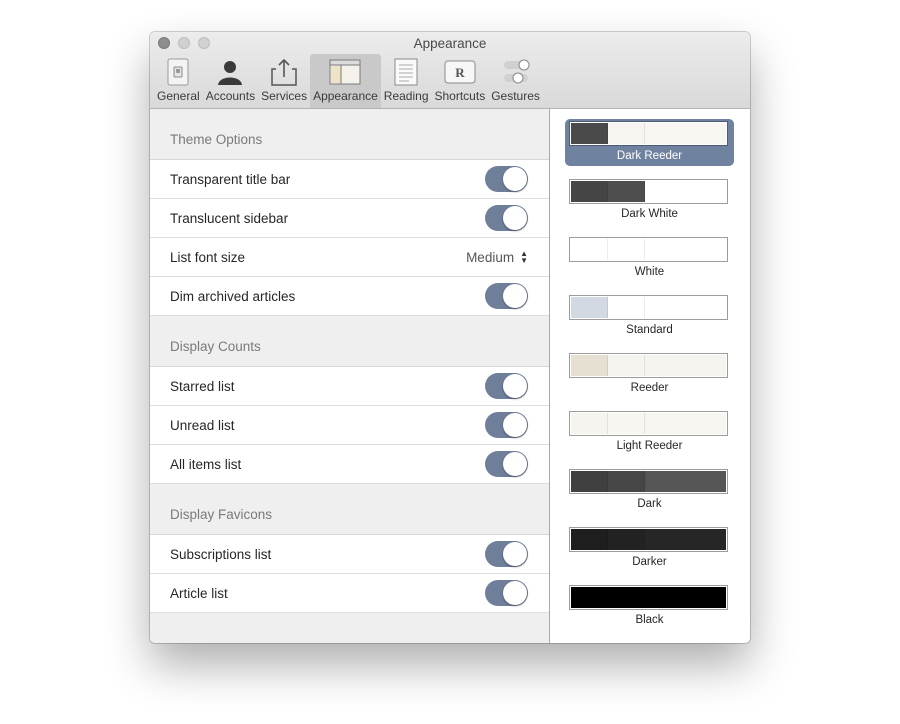 The width and height of the screenshot is (900, 724). Describe the element at coordinates (208, 257) in the screenshot. I see `row-label: List font size` at that location.